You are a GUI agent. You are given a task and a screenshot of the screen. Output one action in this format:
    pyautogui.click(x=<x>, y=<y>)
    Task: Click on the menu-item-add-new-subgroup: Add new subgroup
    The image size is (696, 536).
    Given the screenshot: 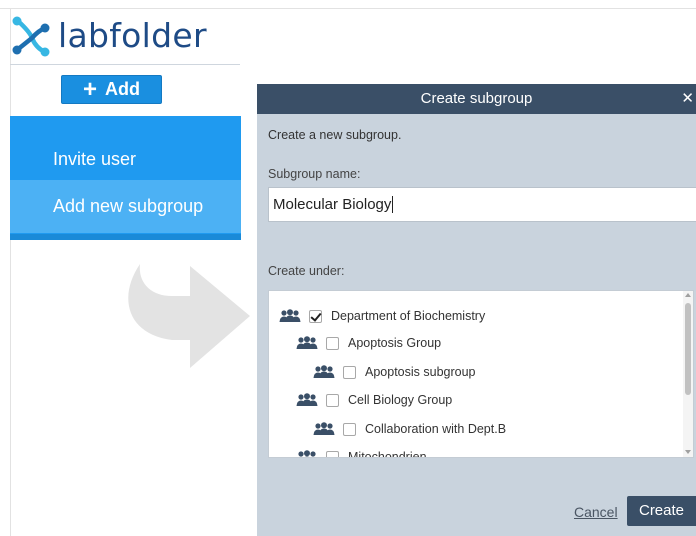 What is the action you would take?
    pyautogui.click(x=125, y=206)
    